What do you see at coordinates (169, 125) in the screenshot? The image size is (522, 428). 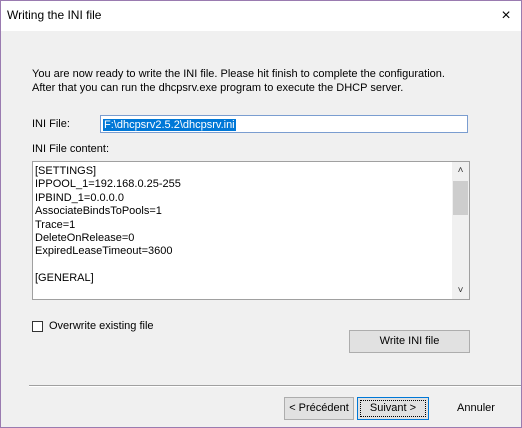 I see `ini-file-value: F:\dhcpsrv2.5.2\dhcpsrv.ini` at bounding box center [169, 125].